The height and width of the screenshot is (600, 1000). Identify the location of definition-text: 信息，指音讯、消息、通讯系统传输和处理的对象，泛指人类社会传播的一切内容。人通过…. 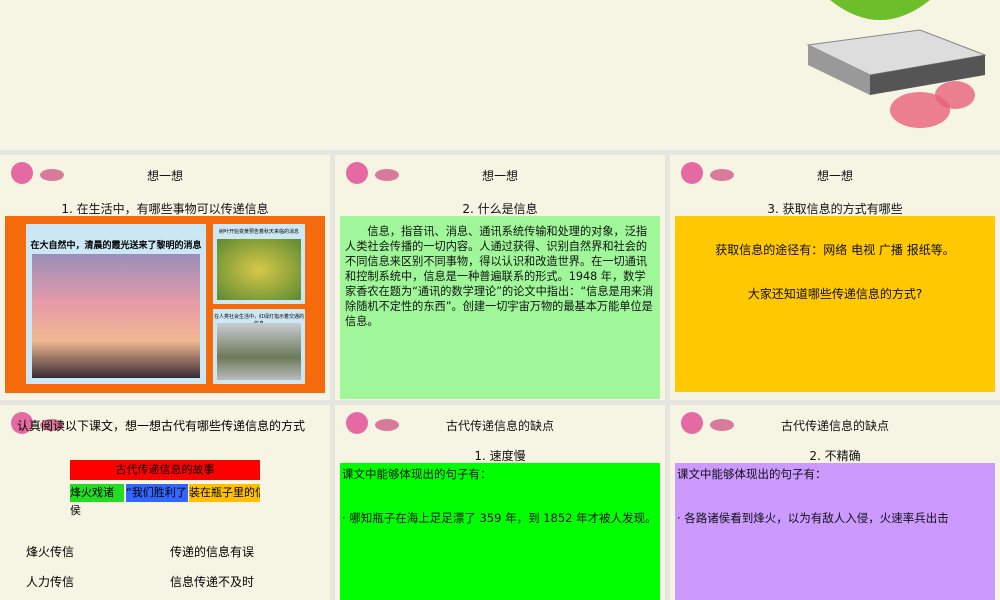
(500, 307).